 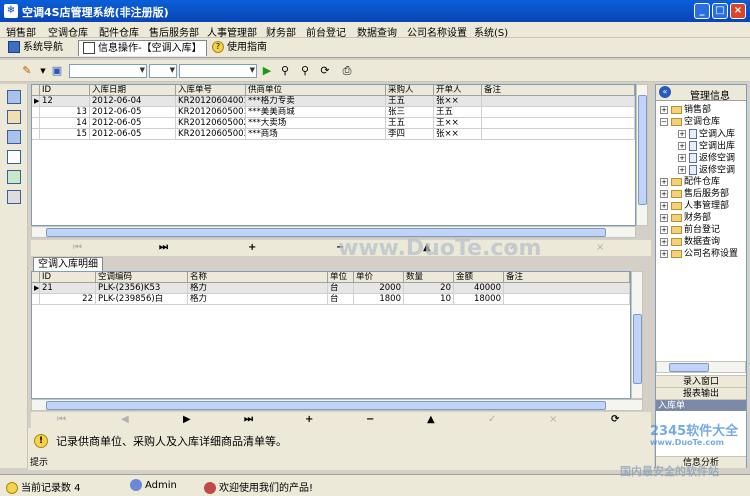 What do you see at coordinates (258, 277) in the screenshot?
I see `col-name: 名称` at bounding box center [258, 277].